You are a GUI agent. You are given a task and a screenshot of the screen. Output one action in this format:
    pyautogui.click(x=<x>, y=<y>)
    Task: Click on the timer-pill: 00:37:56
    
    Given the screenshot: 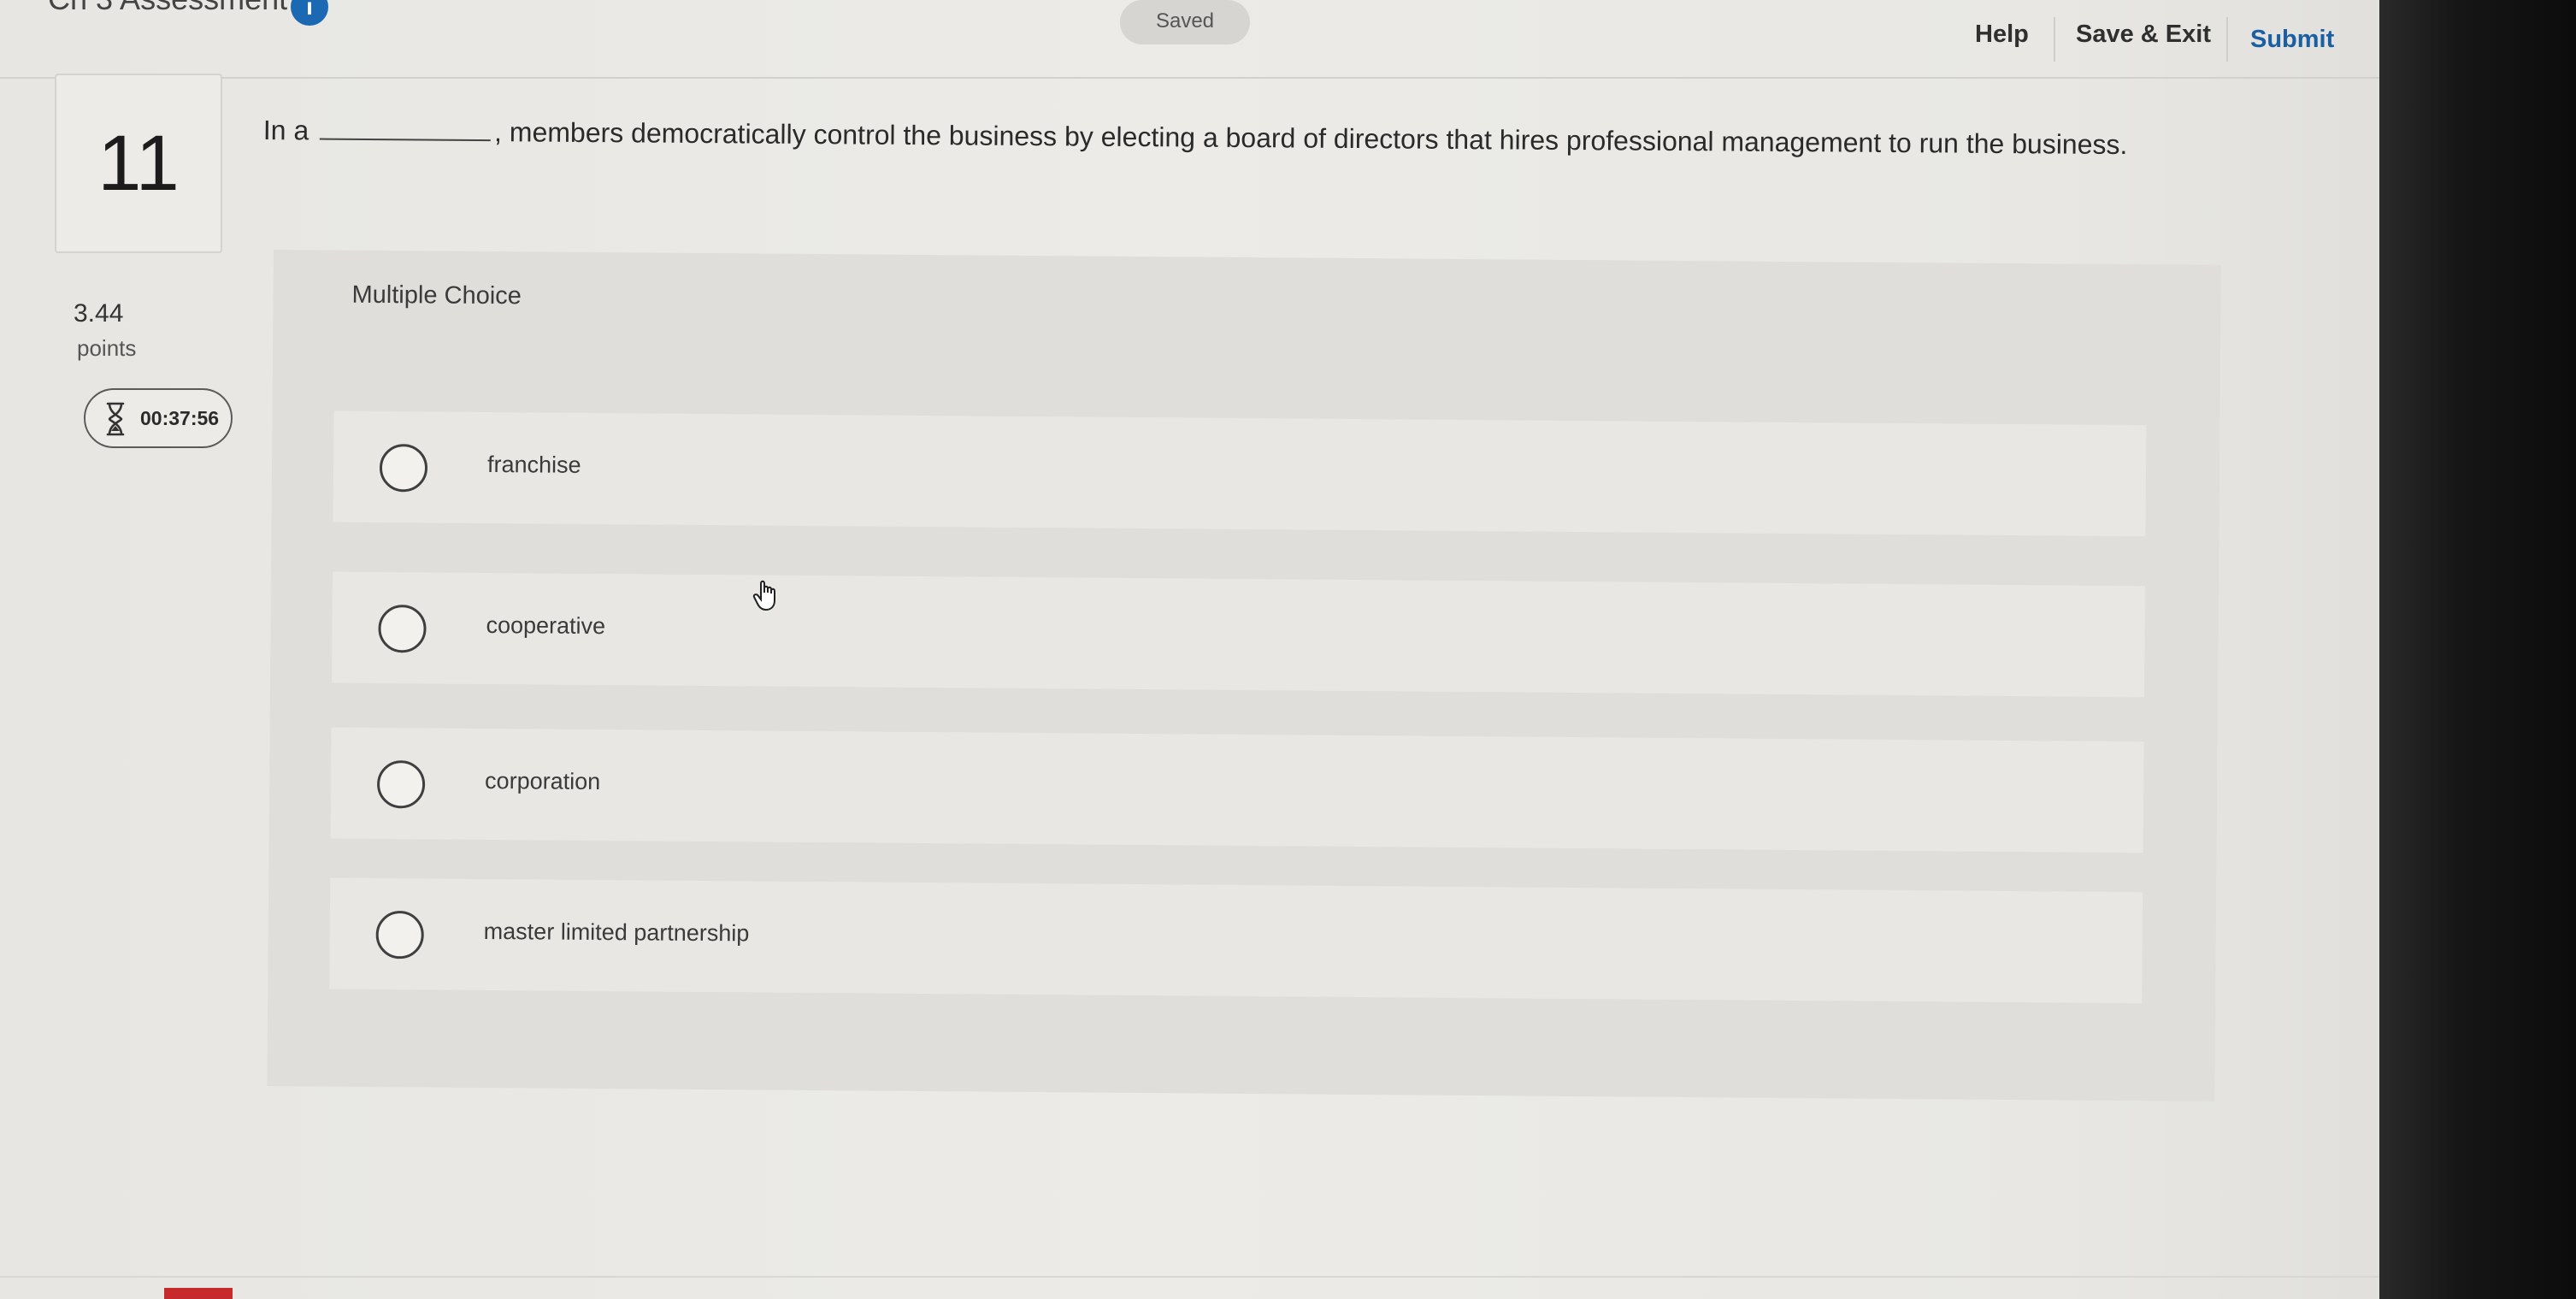 What is the action you would take?
    pyautogui.click(x=158, y=418)
    